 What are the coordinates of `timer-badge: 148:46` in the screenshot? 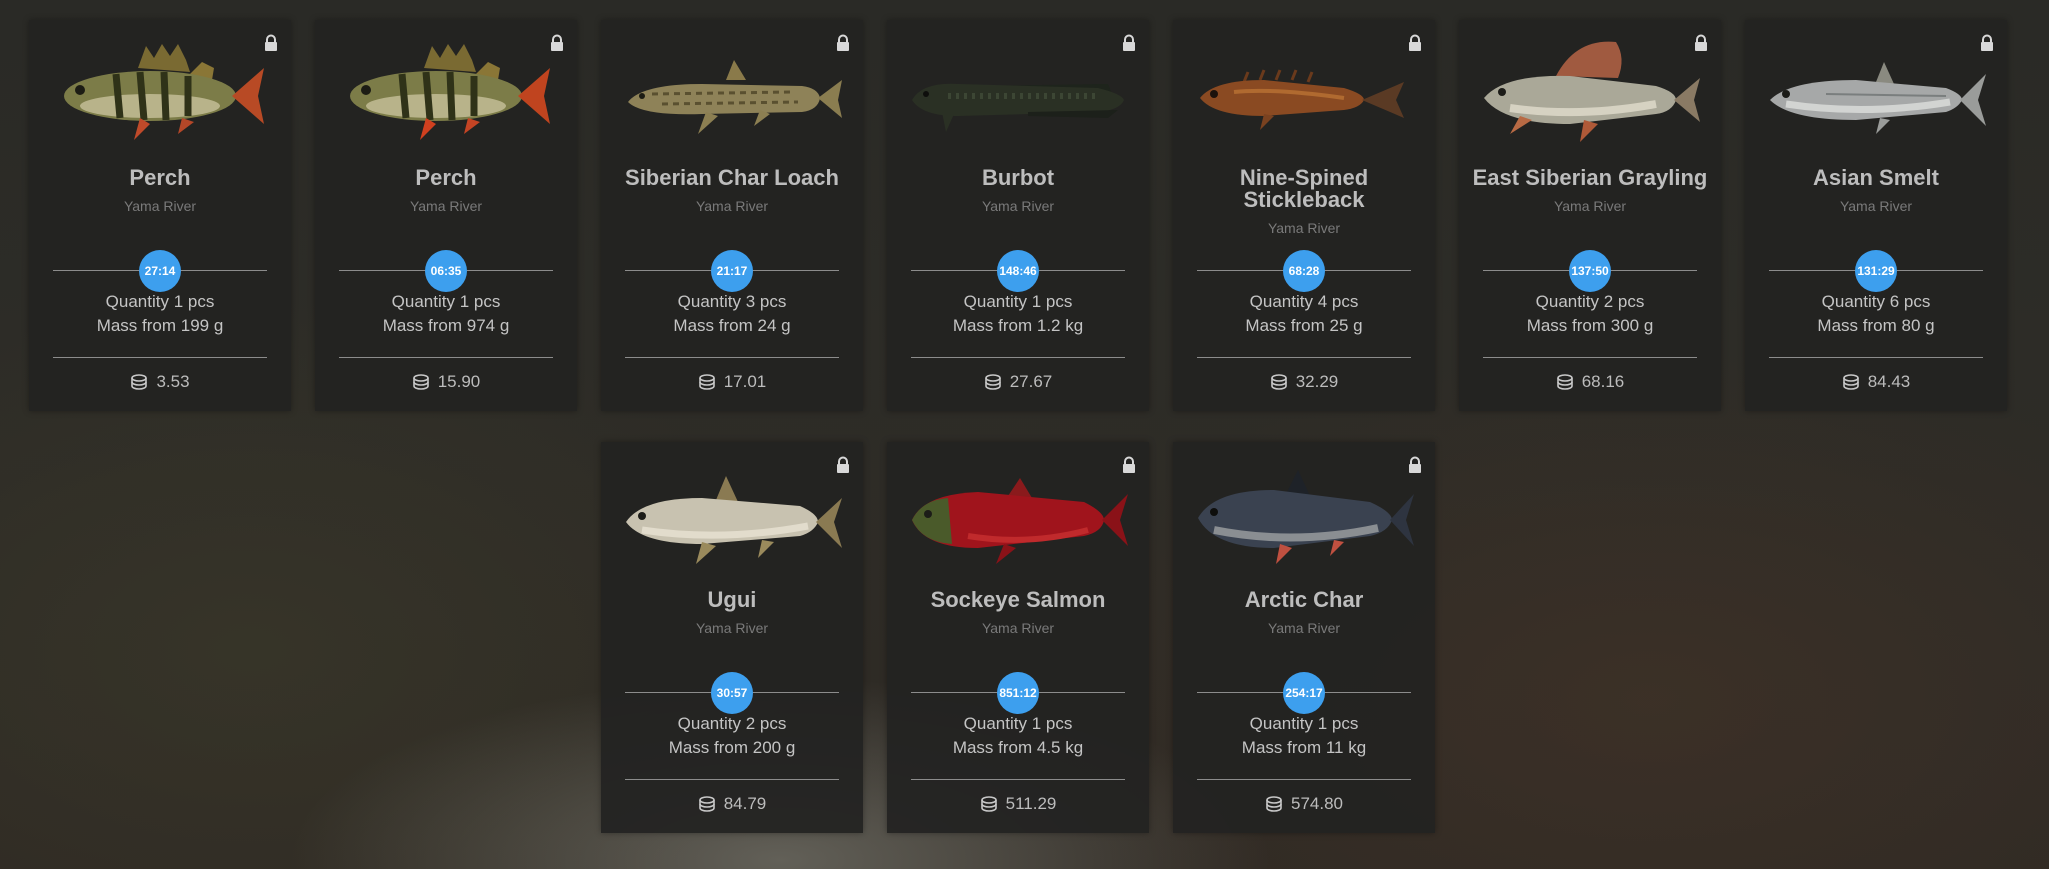 It's located at (1018, 271).